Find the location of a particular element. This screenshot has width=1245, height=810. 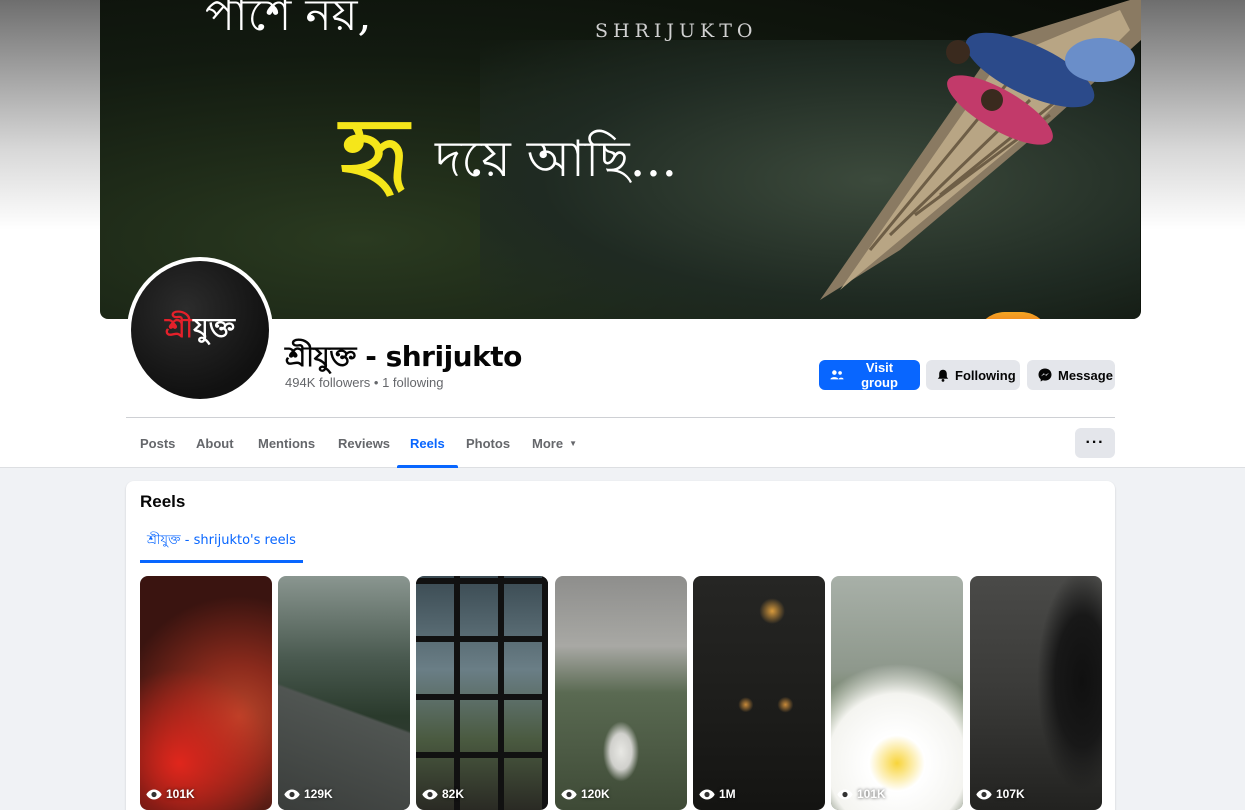

more-options-button: ··· is located at coordinates (1095, 443).